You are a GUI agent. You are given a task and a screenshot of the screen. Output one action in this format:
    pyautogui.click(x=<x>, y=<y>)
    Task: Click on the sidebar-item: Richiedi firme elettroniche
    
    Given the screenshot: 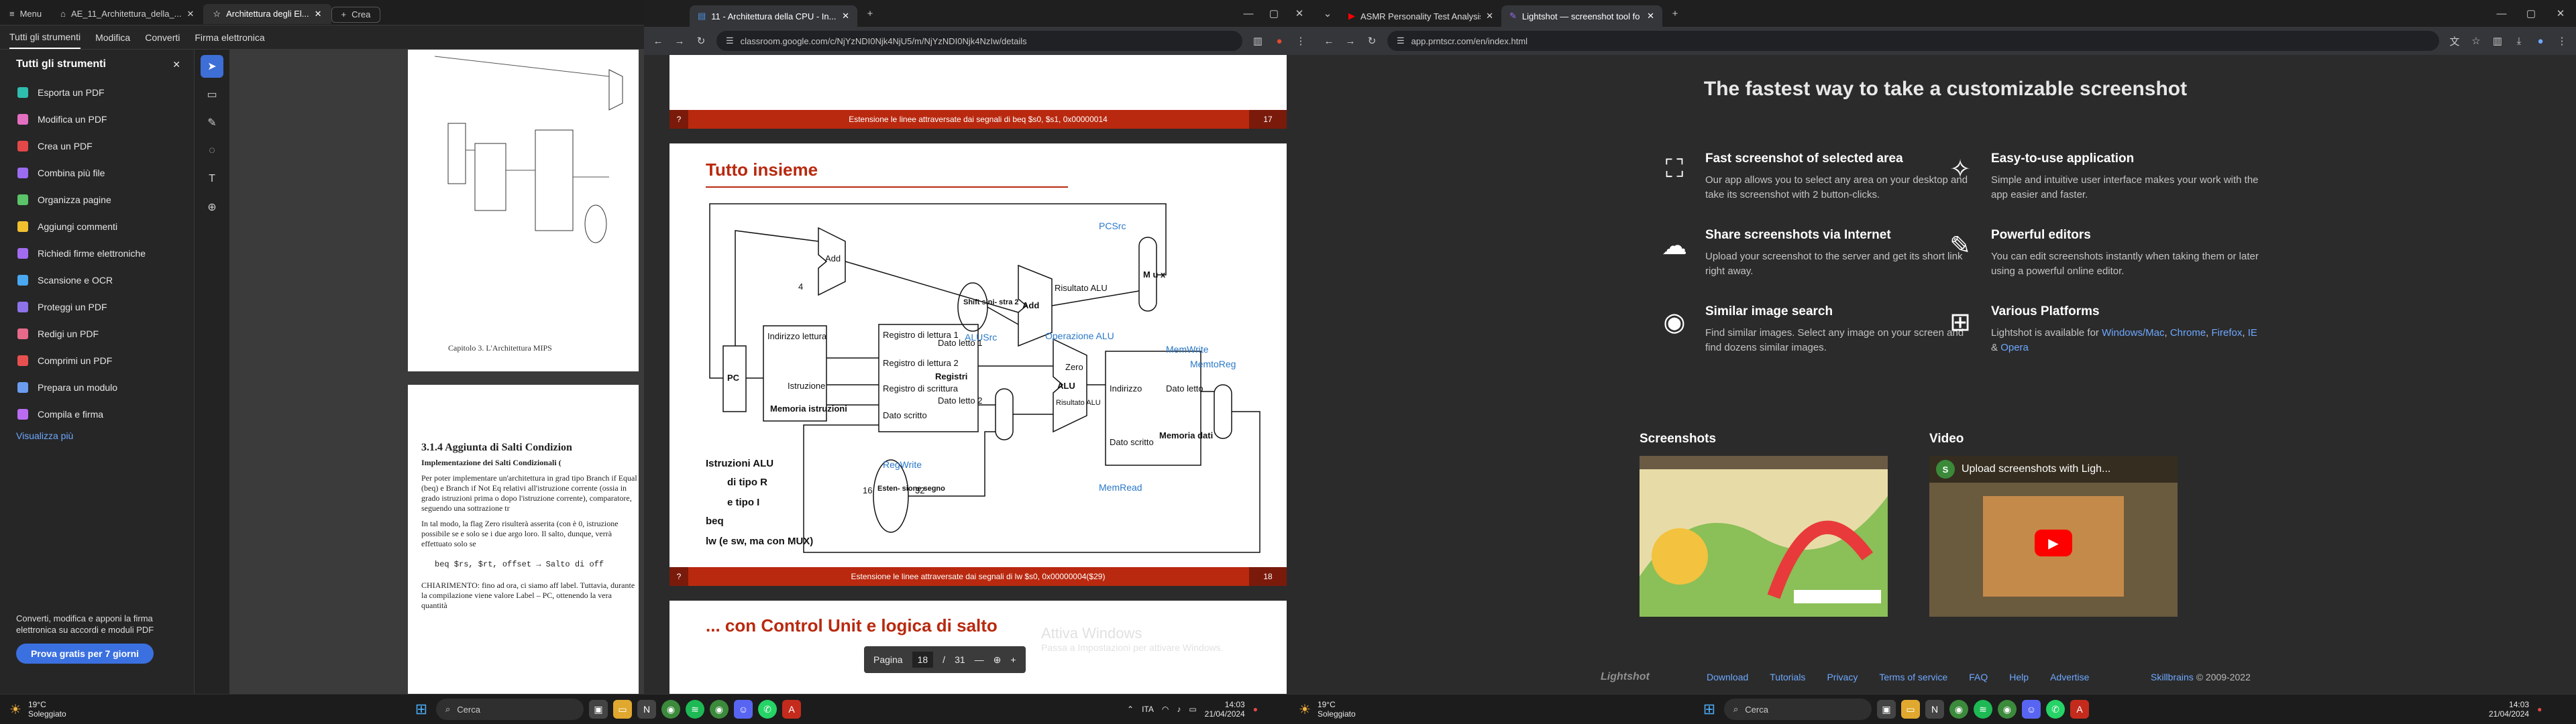 What is the action you would take?
    pyautogui.click(x=97, y=253)
    